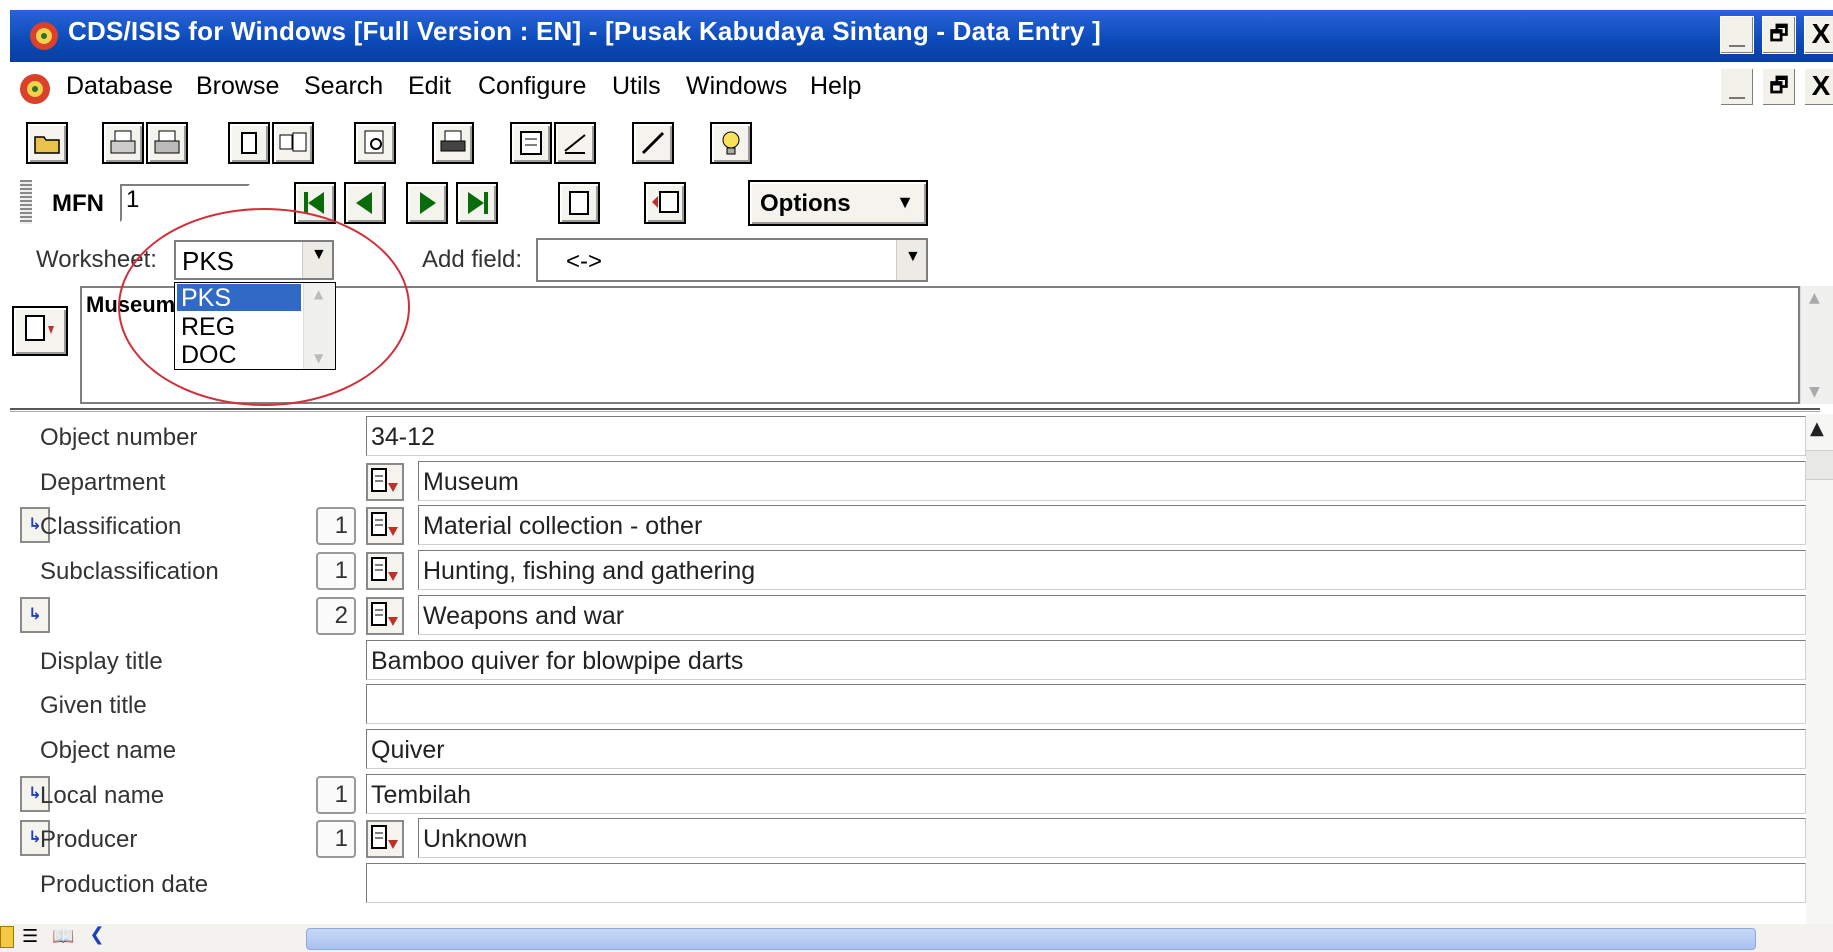  I want to click on menu-windows: Windows, so click(736, 86).